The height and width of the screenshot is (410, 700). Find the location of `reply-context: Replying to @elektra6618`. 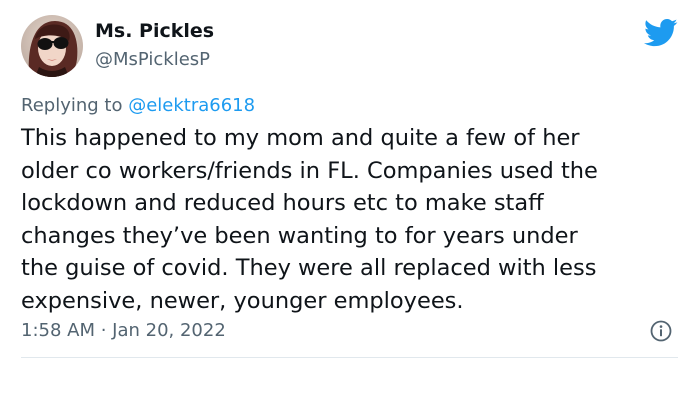

reply-context: Replying to @elektra6618 is located at coordinates (138, 105).